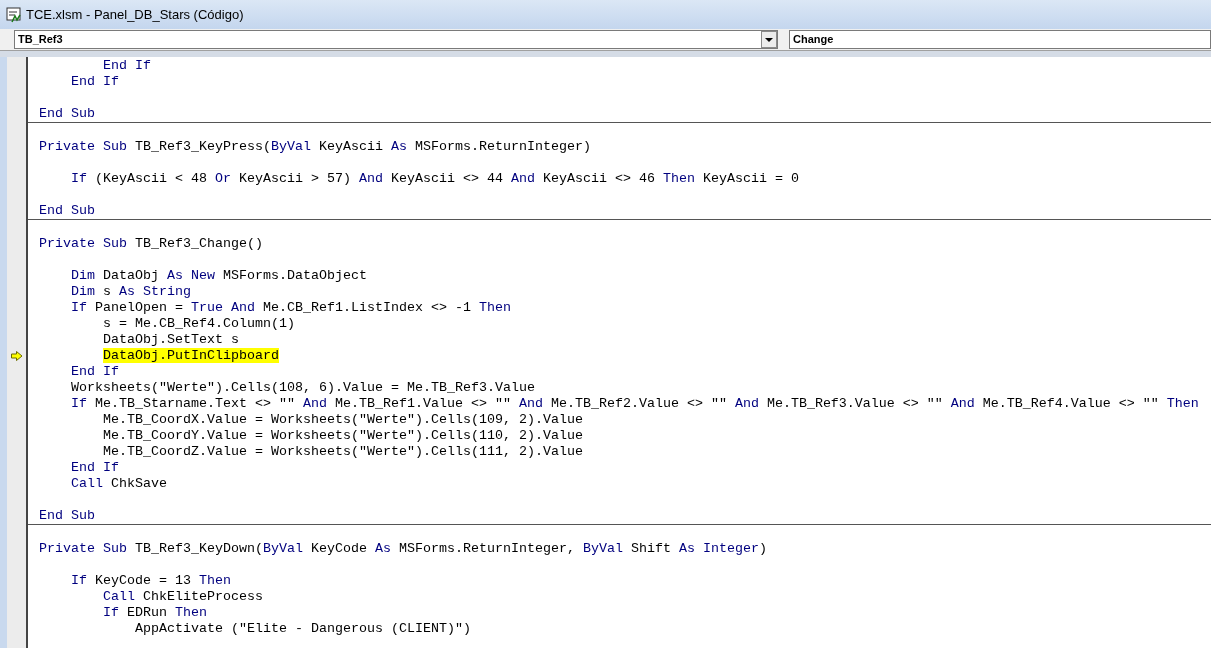  I want to click on code-line: If PanelOpen = True And Me.CB_Ref1.ListIndex <> -1 Then, so click(291, 307).